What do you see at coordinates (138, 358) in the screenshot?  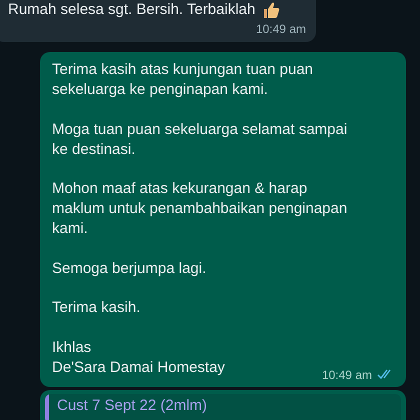 I see `message-text: Ikhlas De'Sara Damai Homestay` at bounding box center [138, 358].